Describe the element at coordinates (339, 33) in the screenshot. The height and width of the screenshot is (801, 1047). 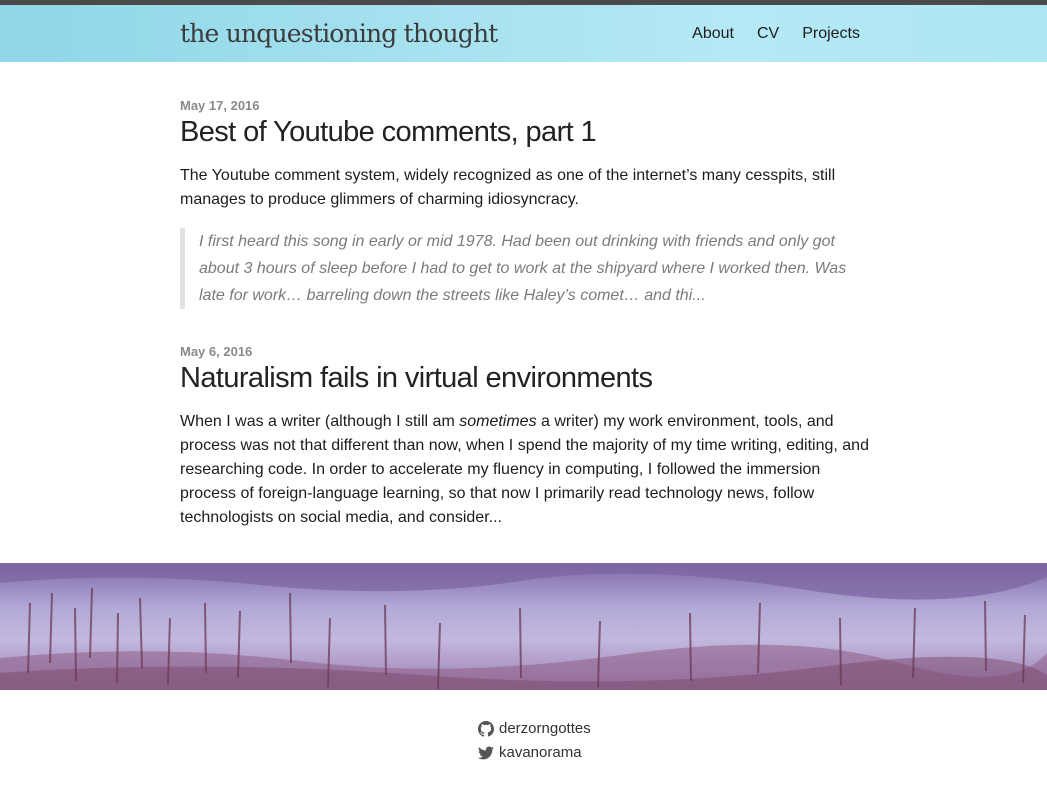
I see `site-title-link: the unquestioning thought` at that location.